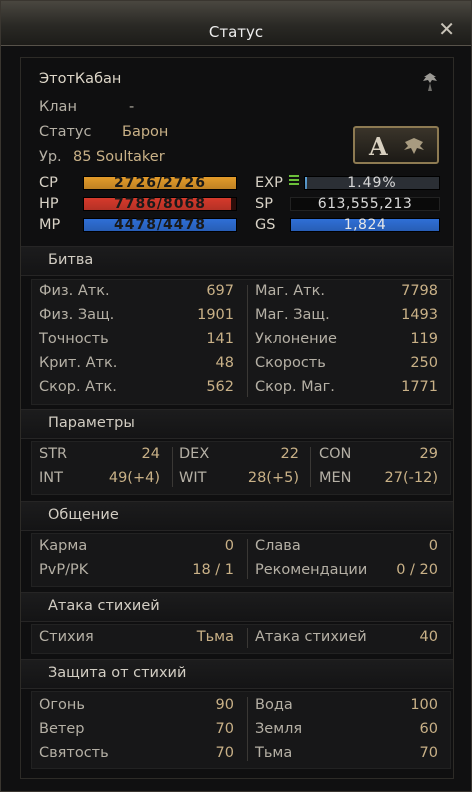 This screenshot has height=792, width=472. I want to click on defense-right-label: Вода, so click(274, 705).